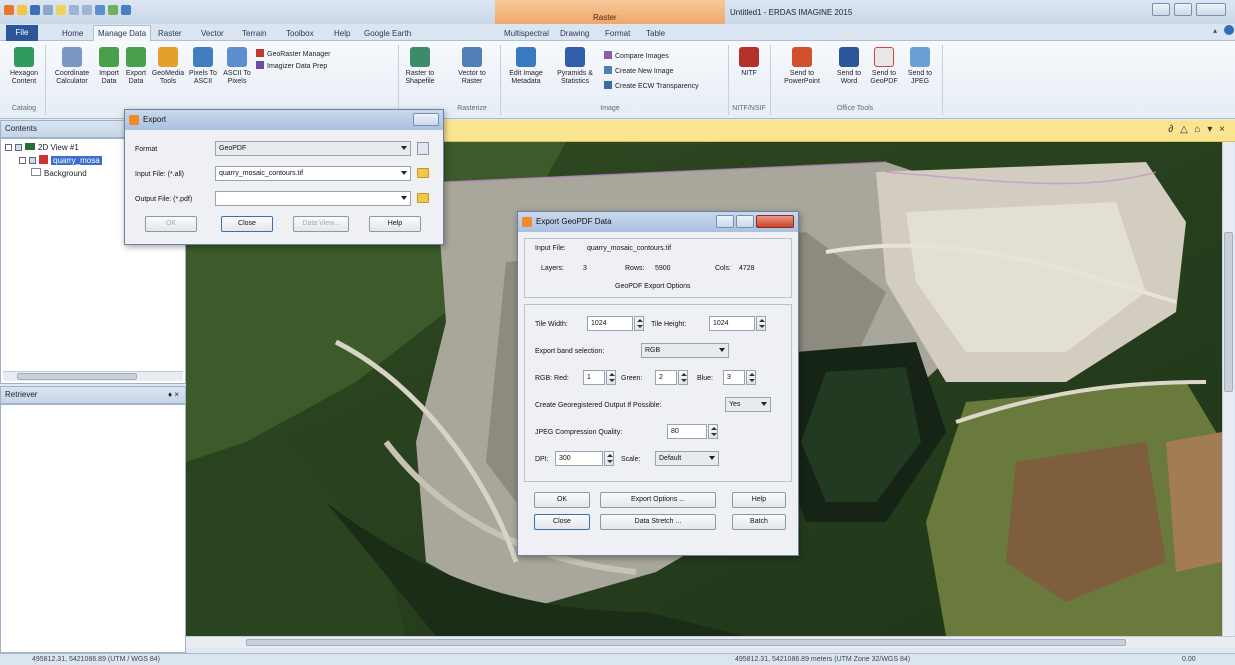 The image size is (1235, 665). I want to click on dpi-input: 300, so click(579, 458).